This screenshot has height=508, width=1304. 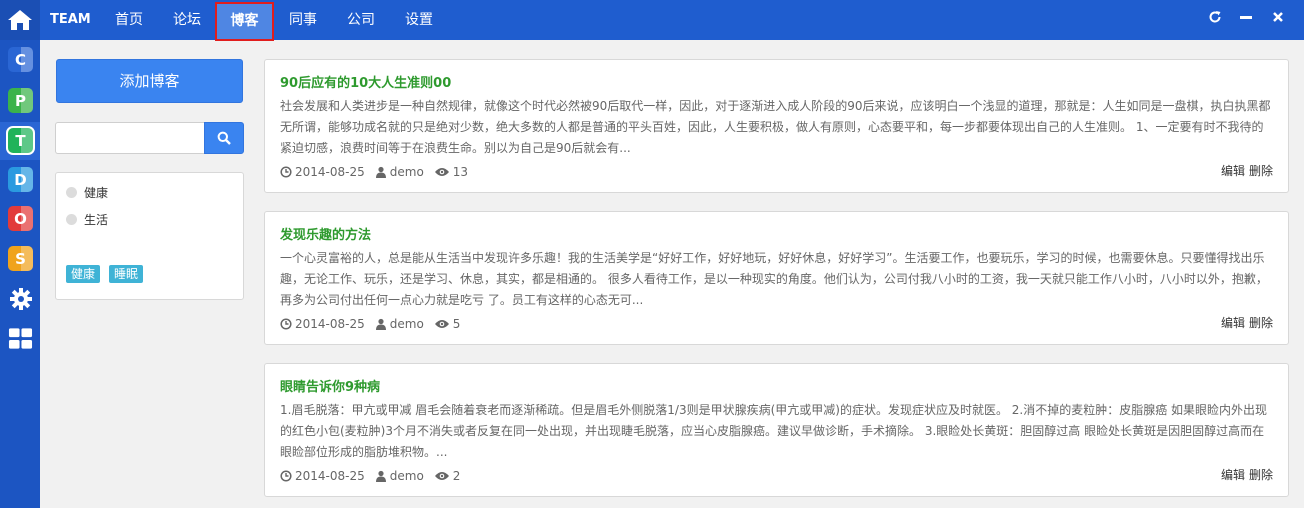 What do you see at coordinates (149, 81) in the screenshot?
I see `add-blog-button: 添加博客` at bounding box center [149, 81].